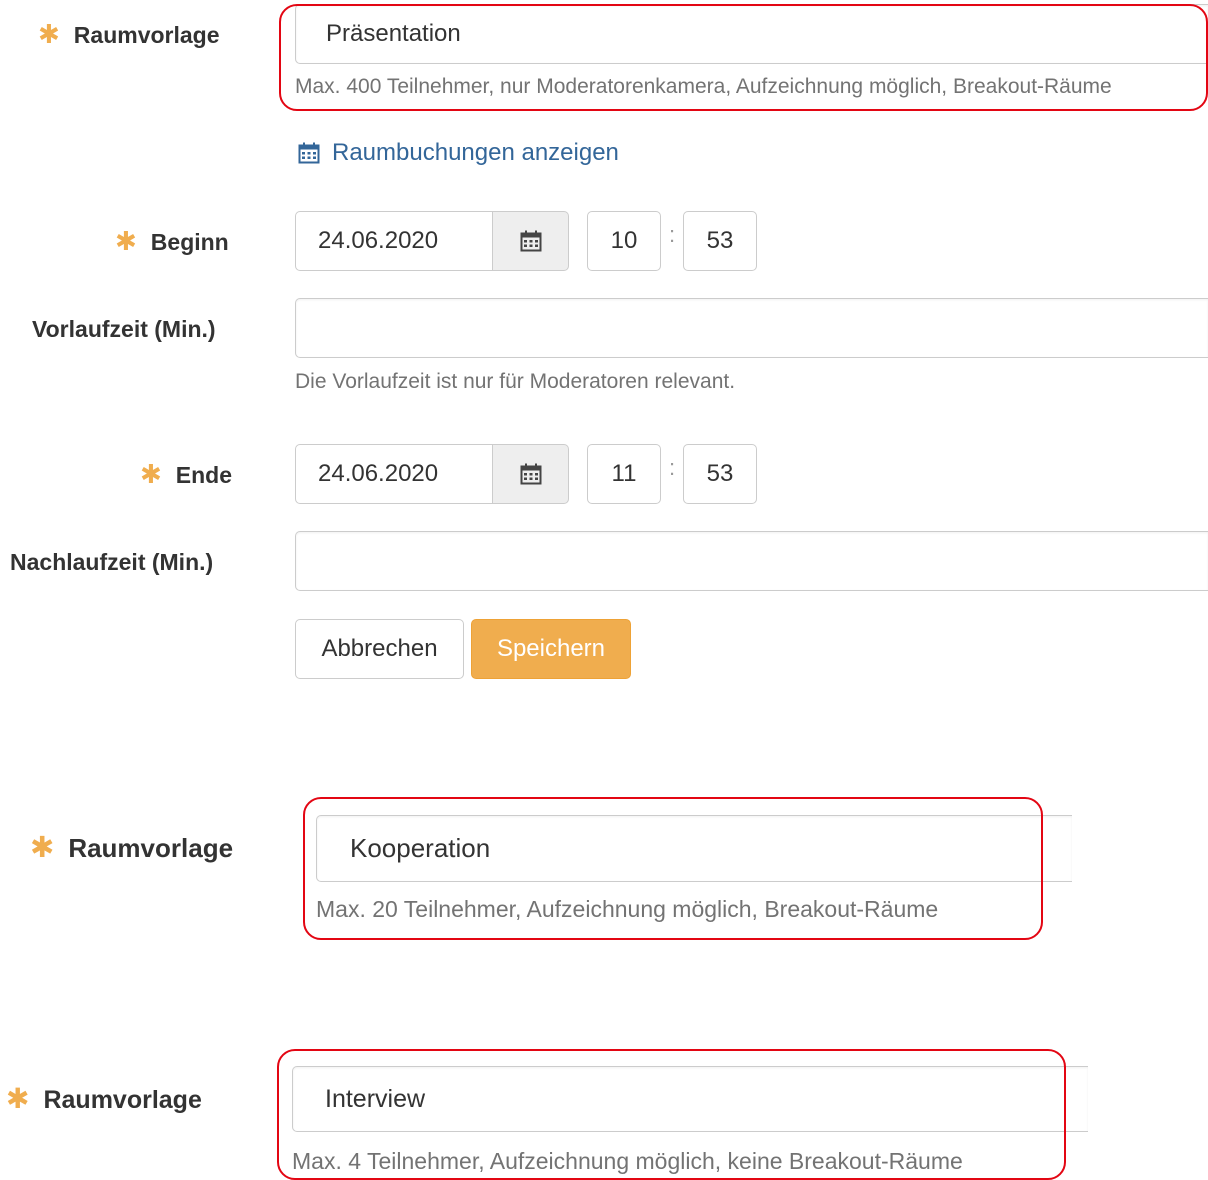 This screenshot has width=1208, height=1180. I want to click on cancel-button: Abbrechen, so click(379, 649).